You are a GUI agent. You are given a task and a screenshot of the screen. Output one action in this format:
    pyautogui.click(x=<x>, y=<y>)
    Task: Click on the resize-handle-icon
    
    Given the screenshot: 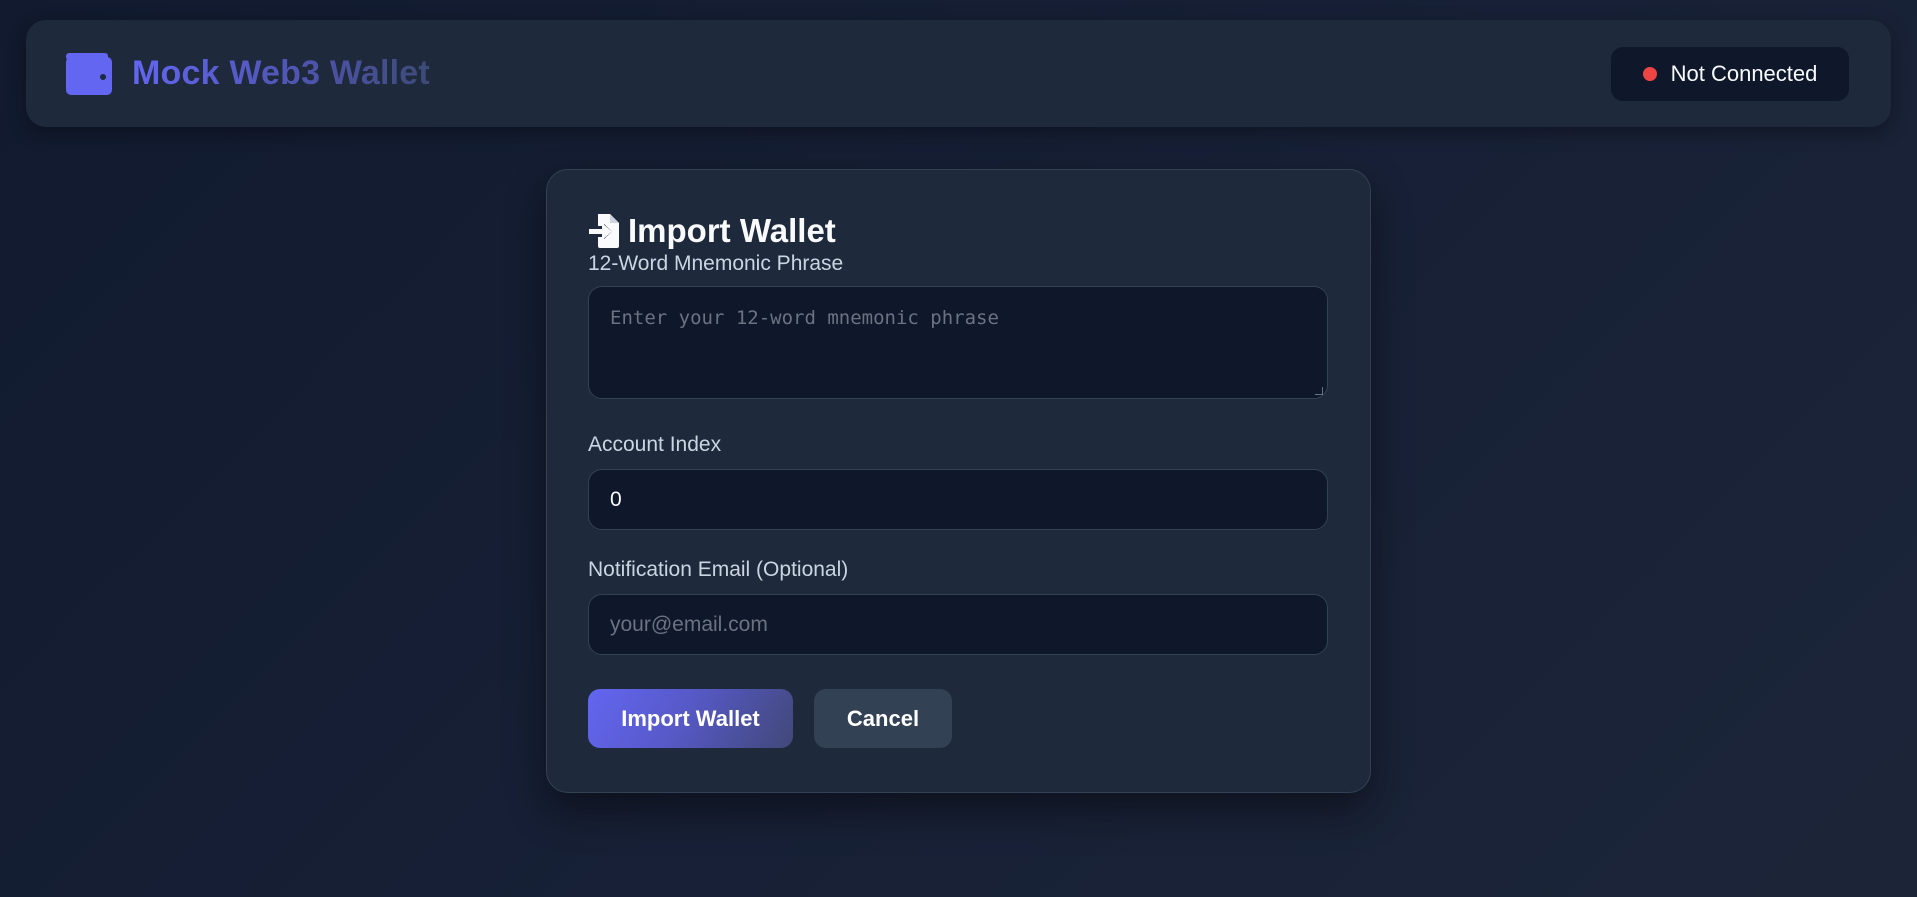 What is the action you would take?
    pyautogui.click(x=1319, y=391)
    